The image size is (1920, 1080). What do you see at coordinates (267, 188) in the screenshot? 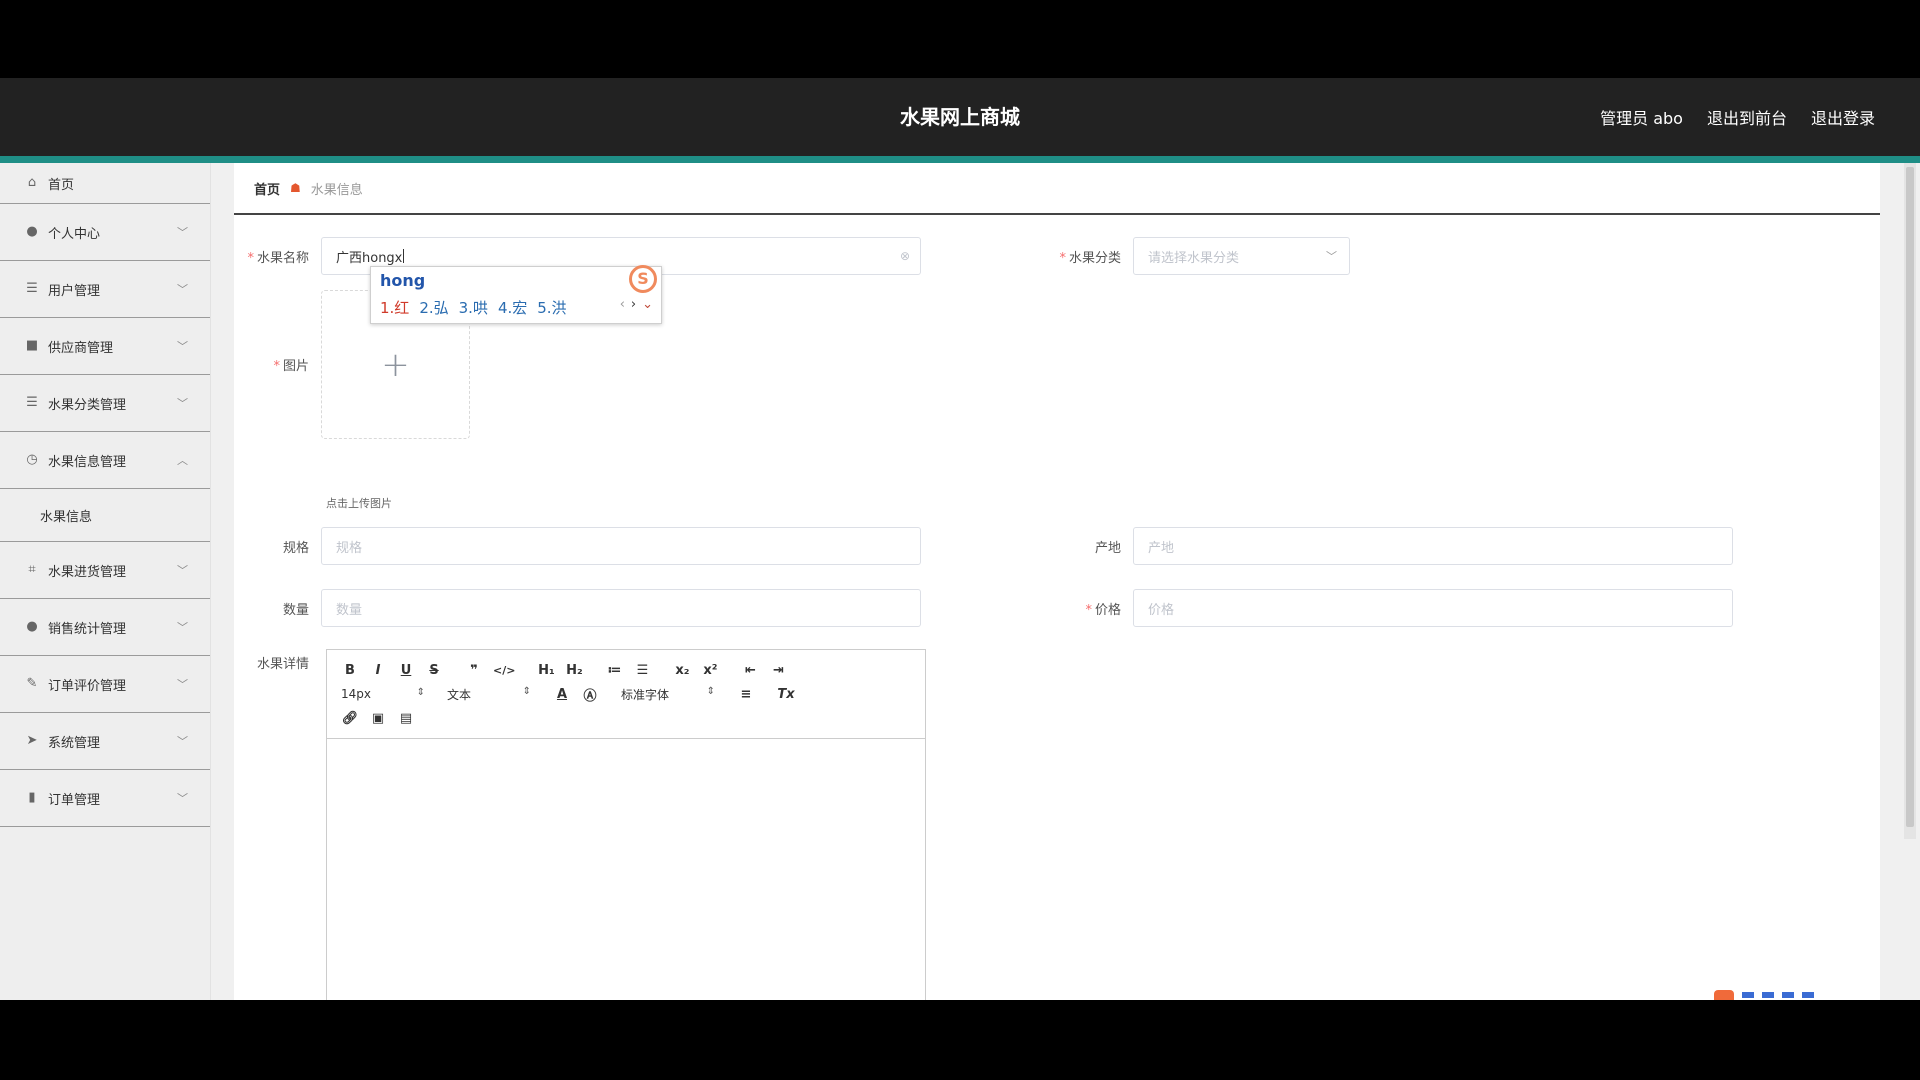
I see `breadcrumb-home: 首页` at bounding box center [267, 188].